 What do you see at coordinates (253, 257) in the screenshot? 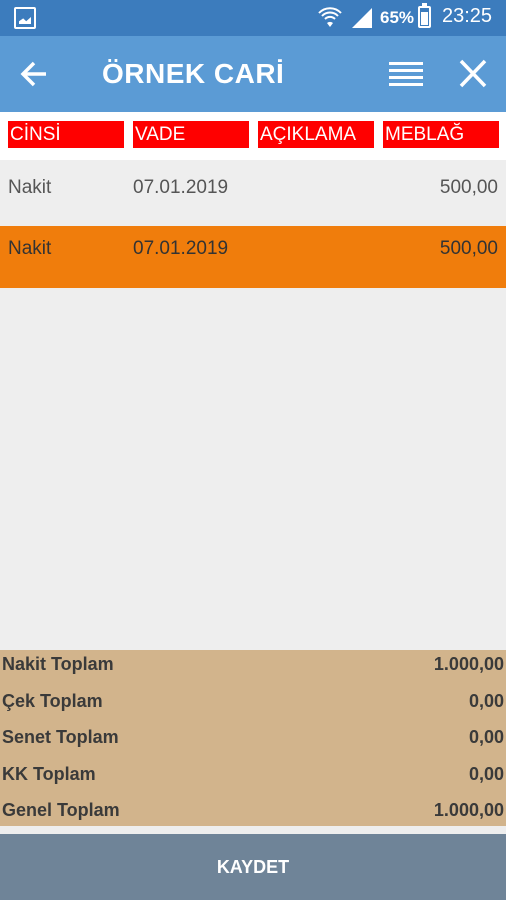
I see `table-row-selected: Nakit 07.01.2019 500,00` at bounding box center [253, 257].